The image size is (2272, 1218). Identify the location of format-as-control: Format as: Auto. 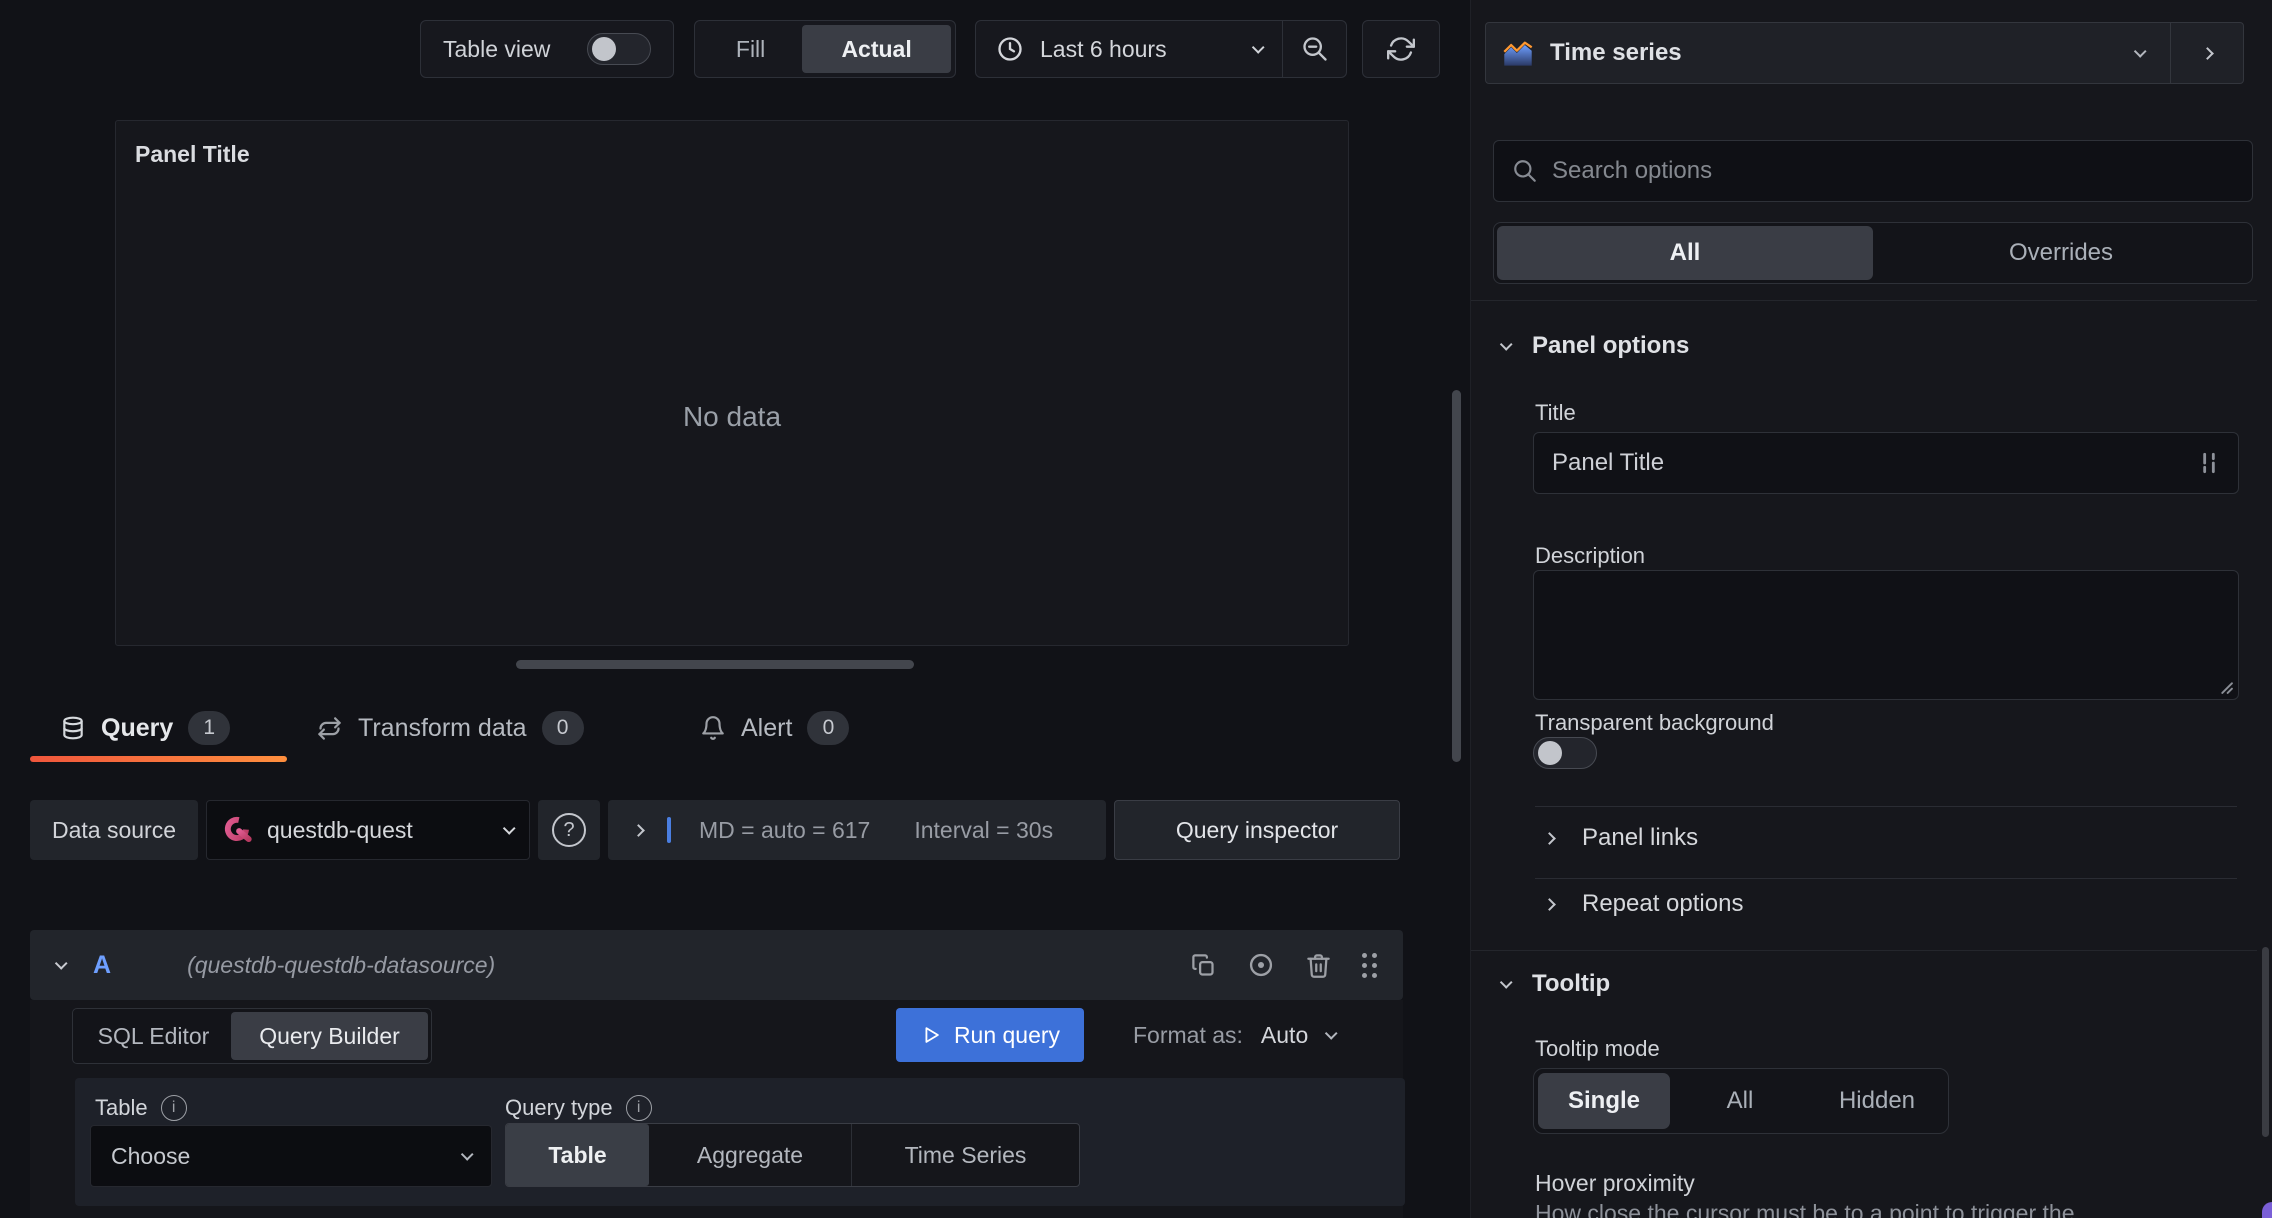
(1235, 1035).